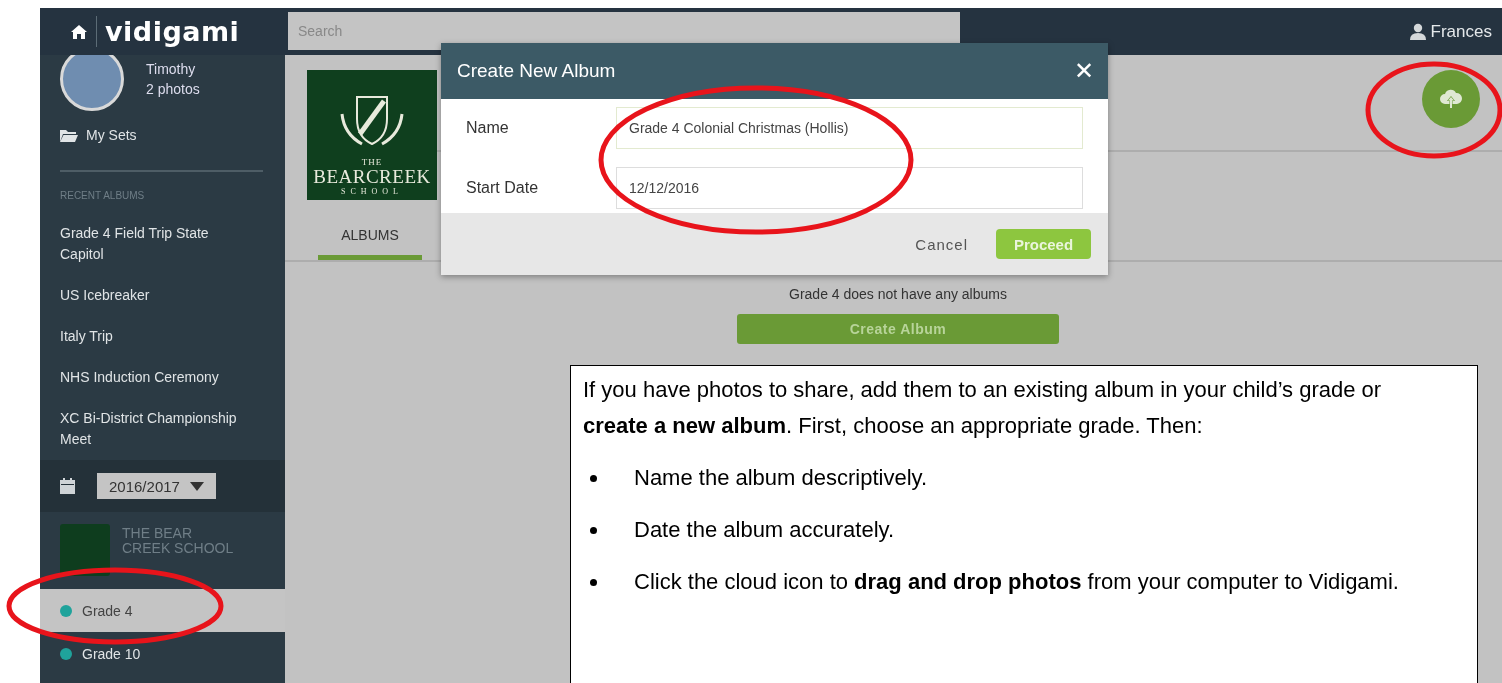 The width and height of the screenshot is (1502, 683). I want to click on calendar-icon, so click(67, 486).